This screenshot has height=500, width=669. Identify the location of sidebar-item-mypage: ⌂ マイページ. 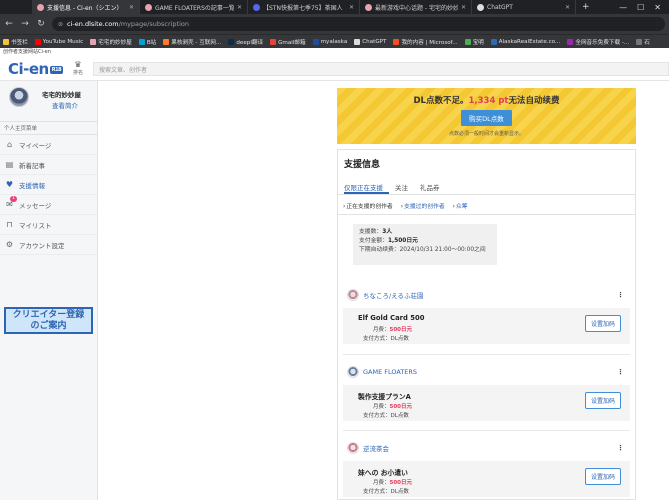
(48, 145).